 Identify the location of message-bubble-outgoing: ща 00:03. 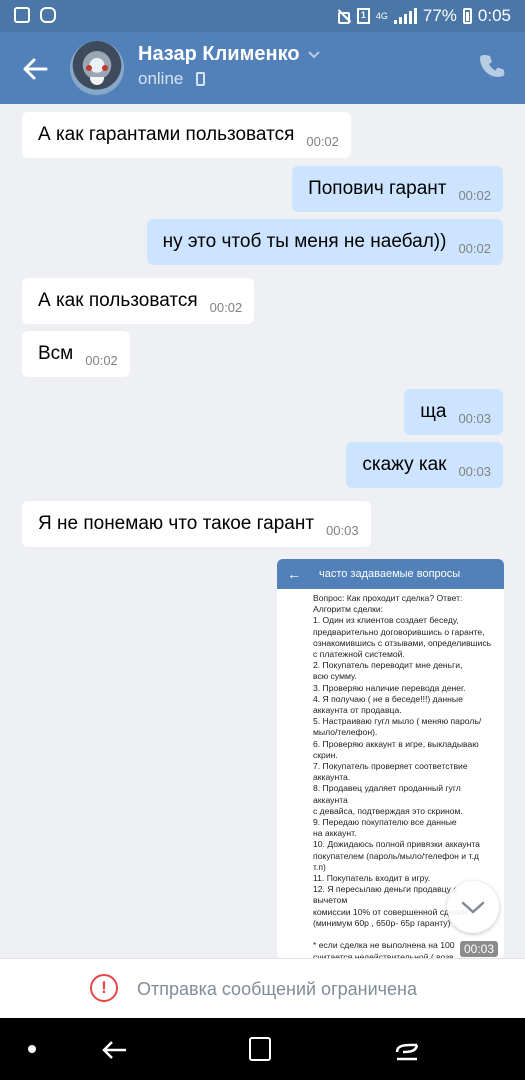
(453, 412).